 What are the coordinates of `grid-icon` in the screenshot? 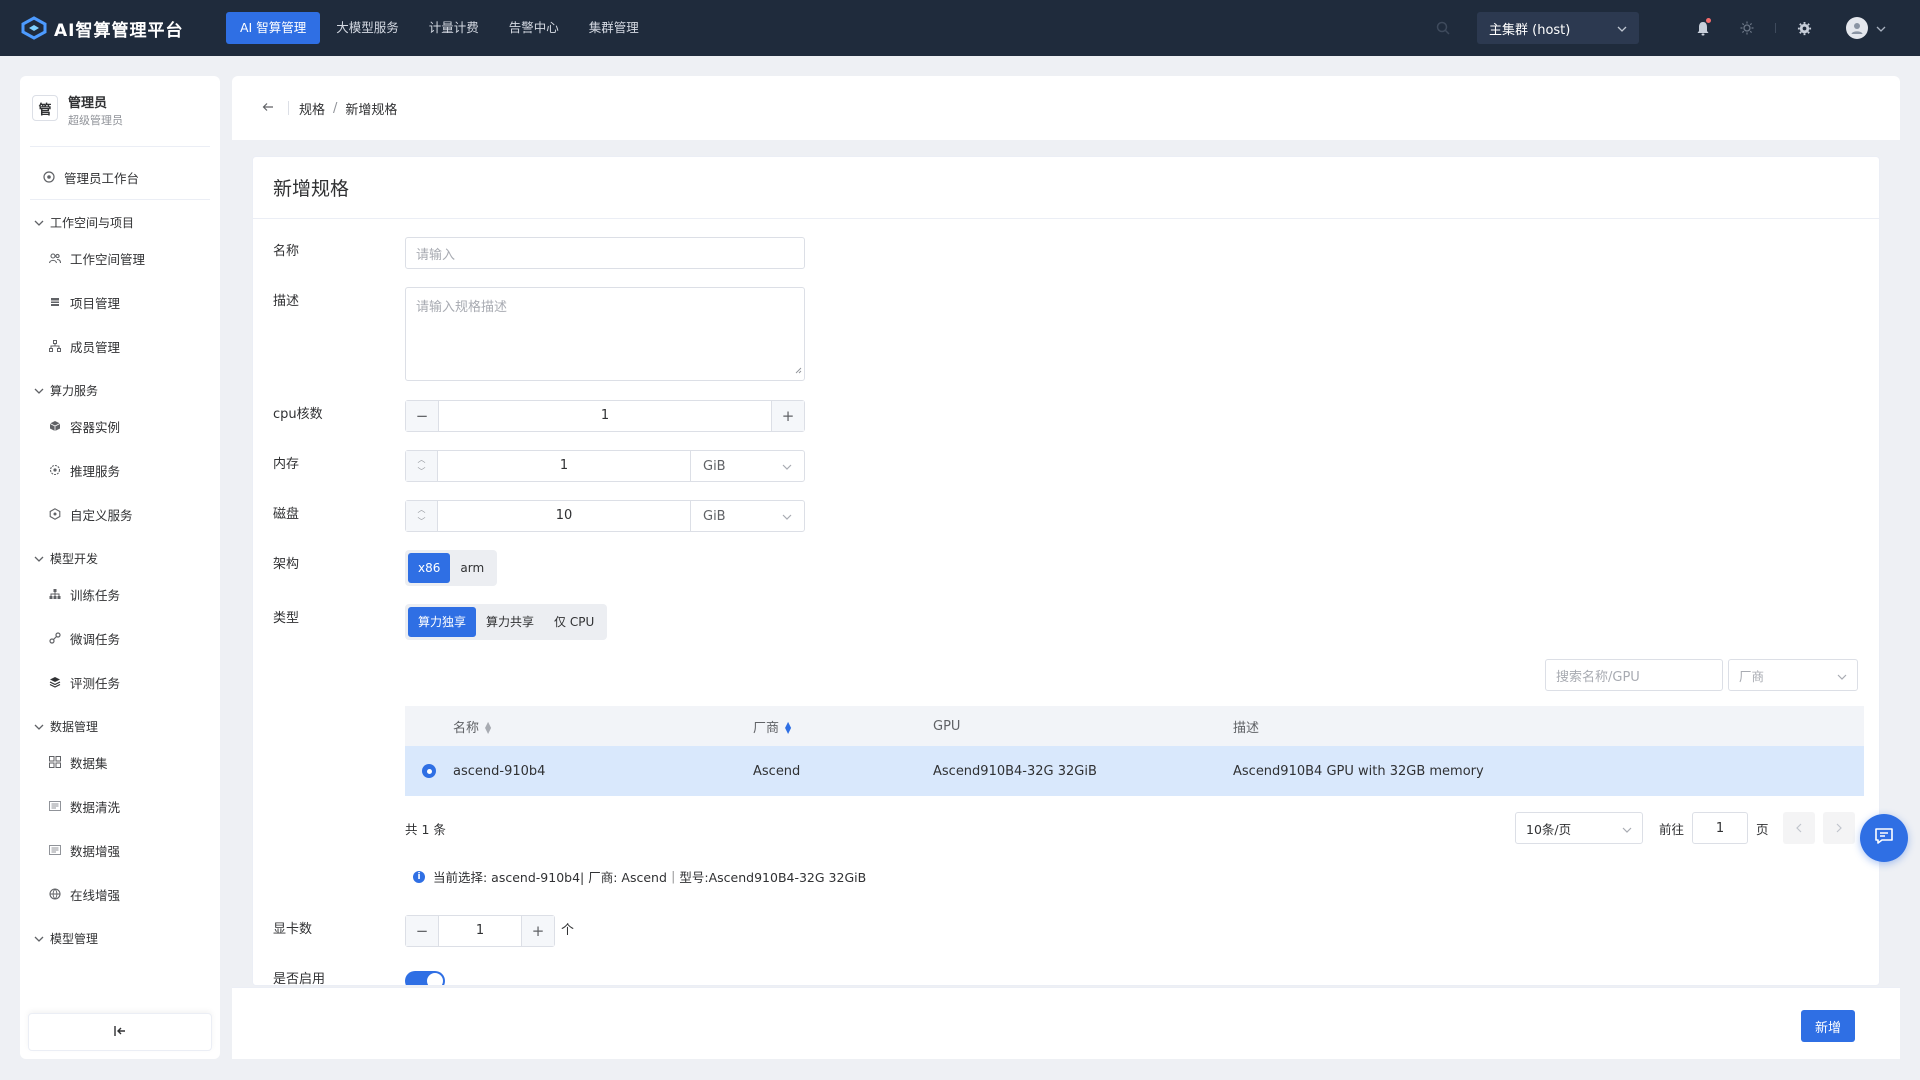 It's located at (55, 762).